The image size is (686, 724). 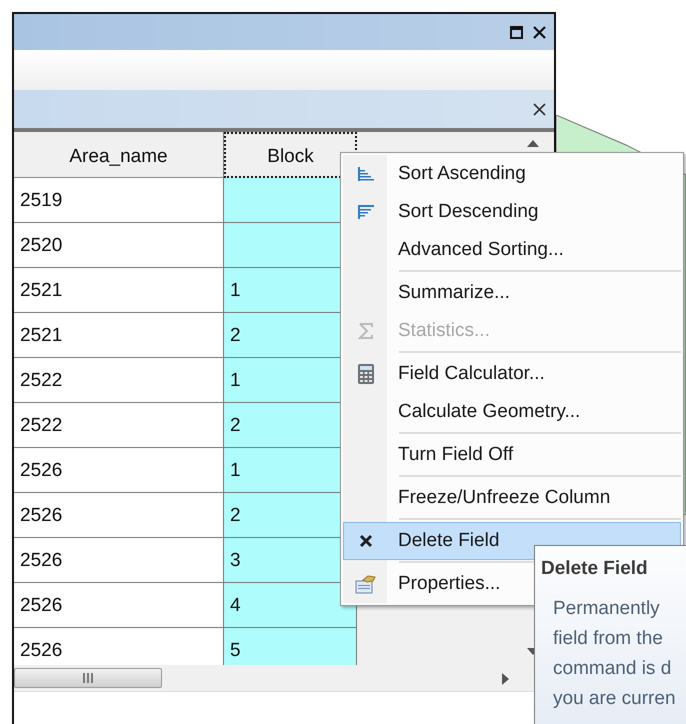 I want to click on calculator-icon, so click(x=366, y=374).